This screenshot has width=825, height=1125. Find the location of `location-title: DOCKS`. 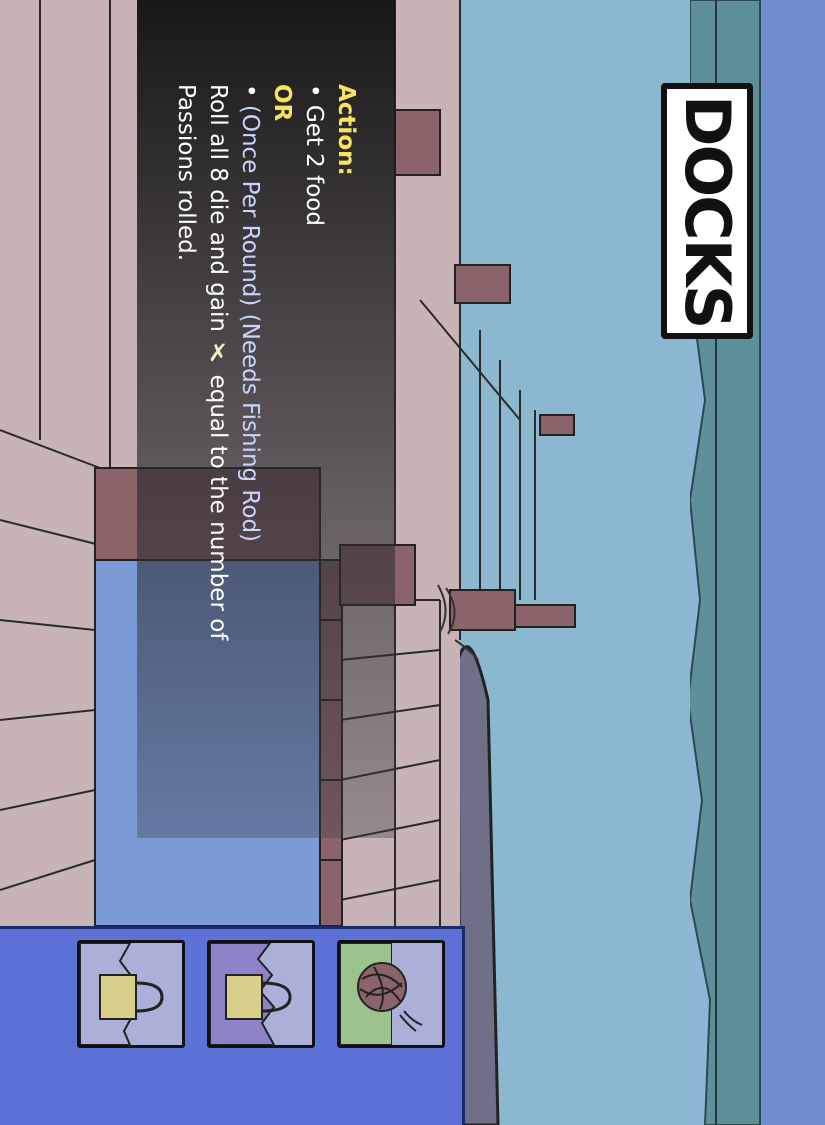

location-title: DOCKS is located at coordinates (707, 211).